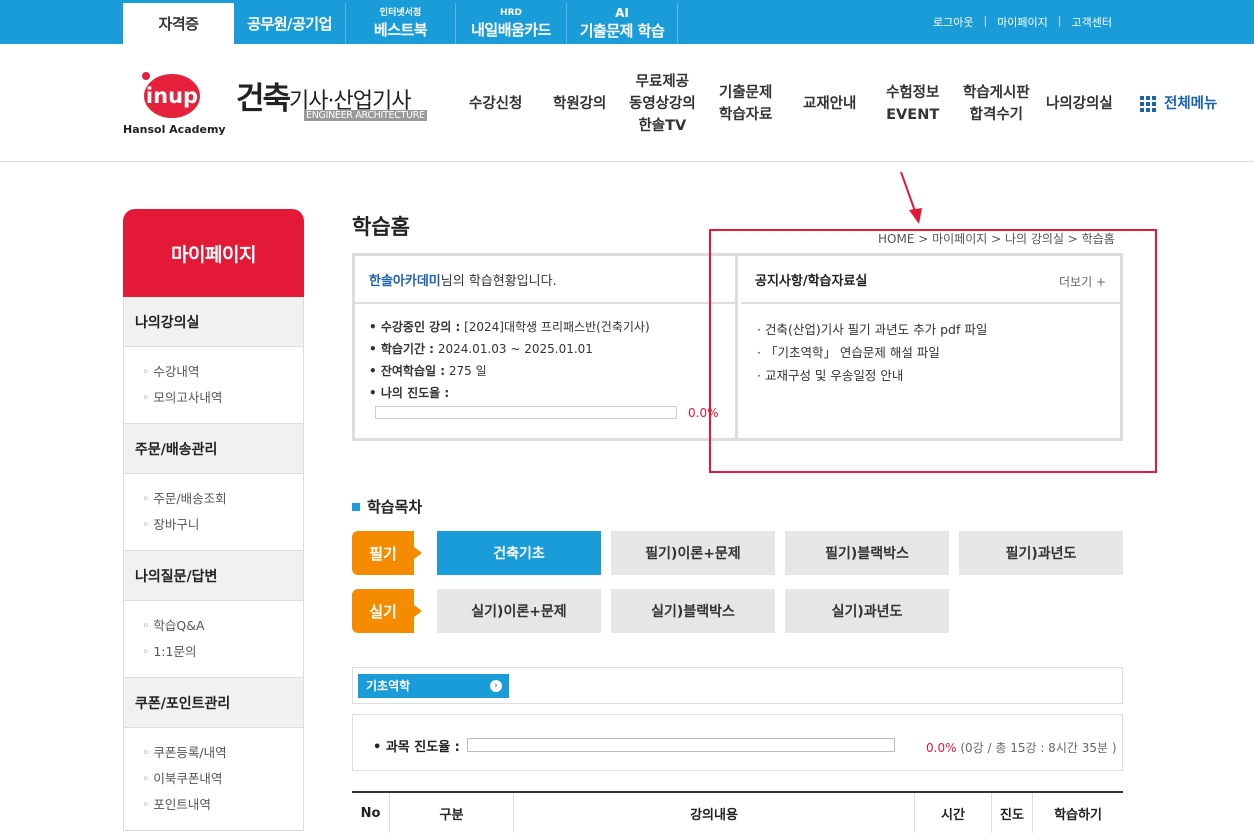 This screenshot has width=1254, height=833. I want to click on status-value: 275 일, so click(467, 371).